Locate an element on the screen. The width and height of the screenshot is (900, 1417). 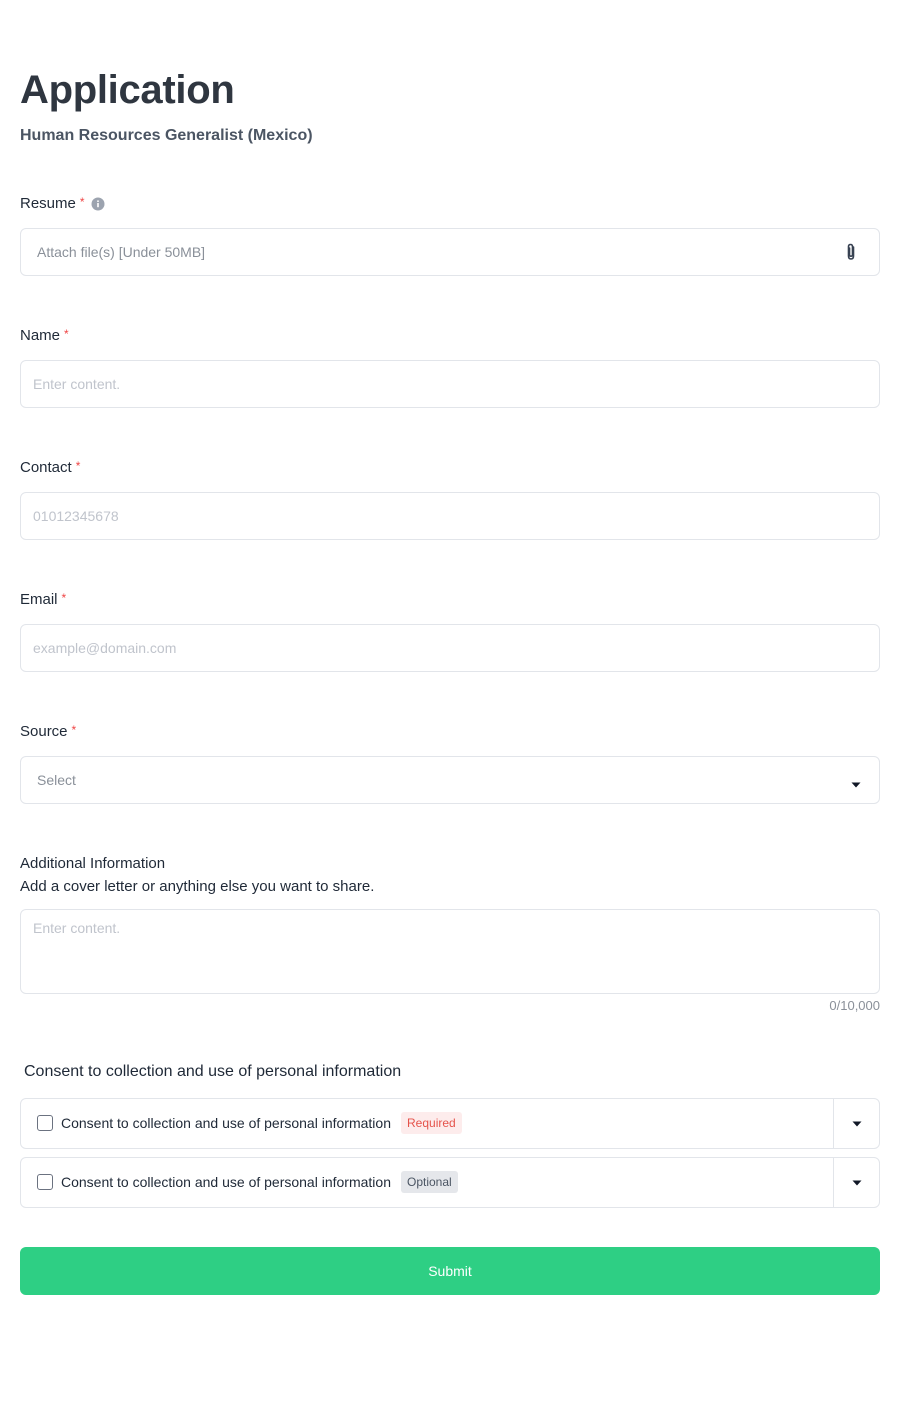
contact-input is located at coordinates (450, 516).